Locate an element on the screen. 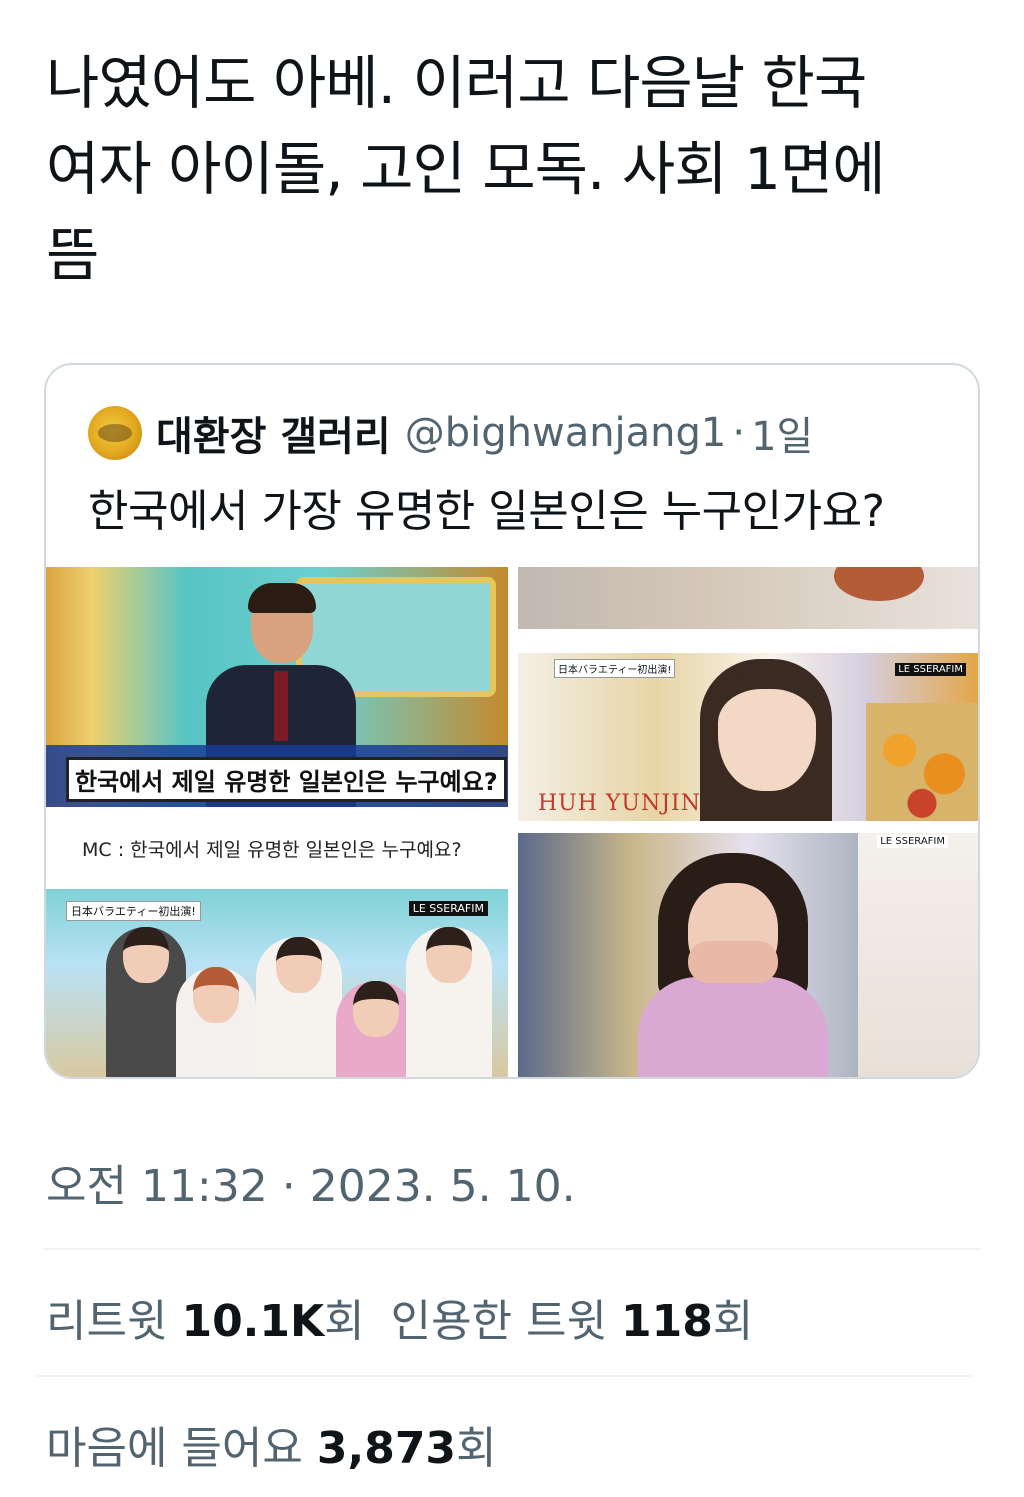 The width and height of the screenshot is (1024, 1497). image-subtitle: MC : 한국에서 제일 유명한 일본인은 누구예요? is located at coordinates (272, 850).